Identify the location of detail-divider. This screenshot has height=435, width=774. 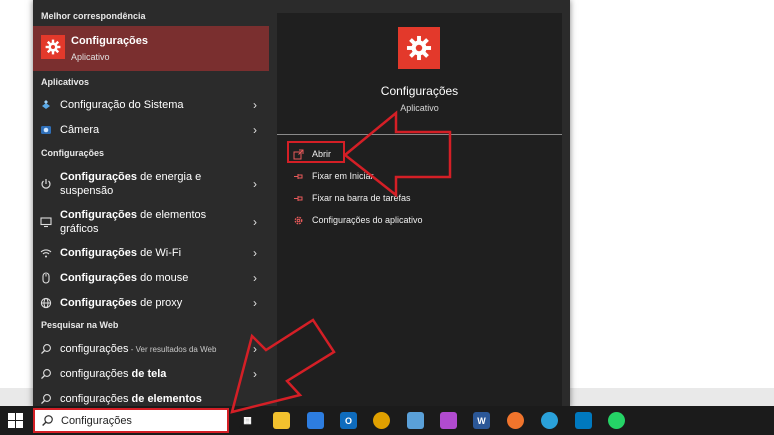
(419, 134).